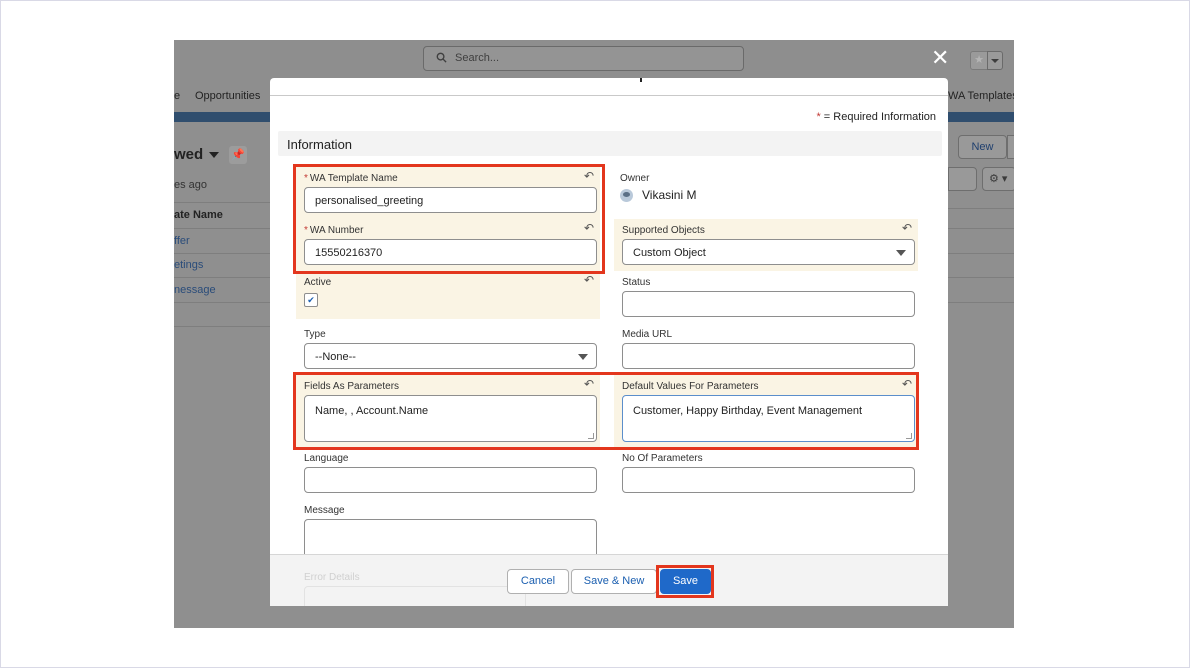 Image resolution: width=1190 pixels, height=668 pixels. Describe the element at coordinates (441, 57) in the screenshot. I see `search-icon` at that location.